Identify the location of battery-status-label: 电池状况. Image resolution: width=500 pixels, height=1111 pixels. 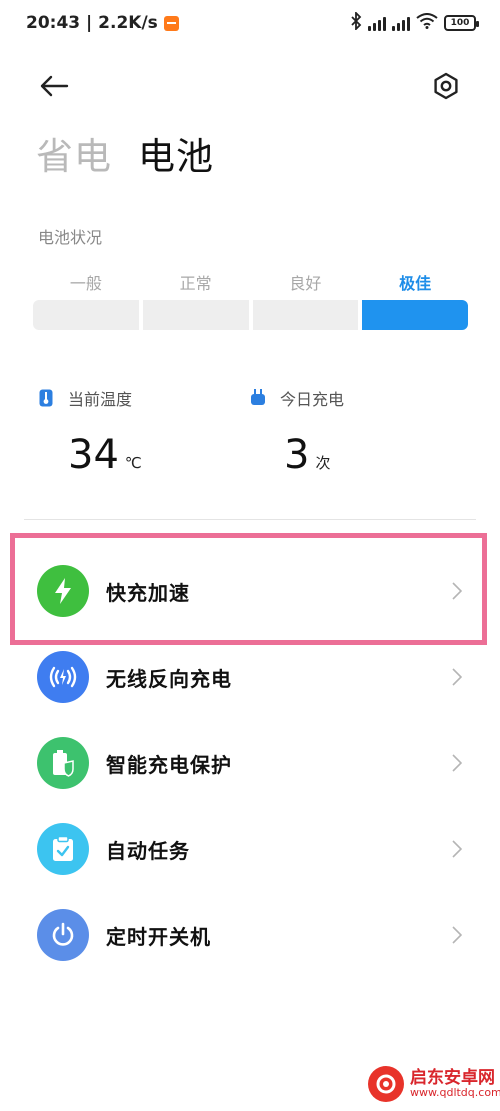
(70, 237).